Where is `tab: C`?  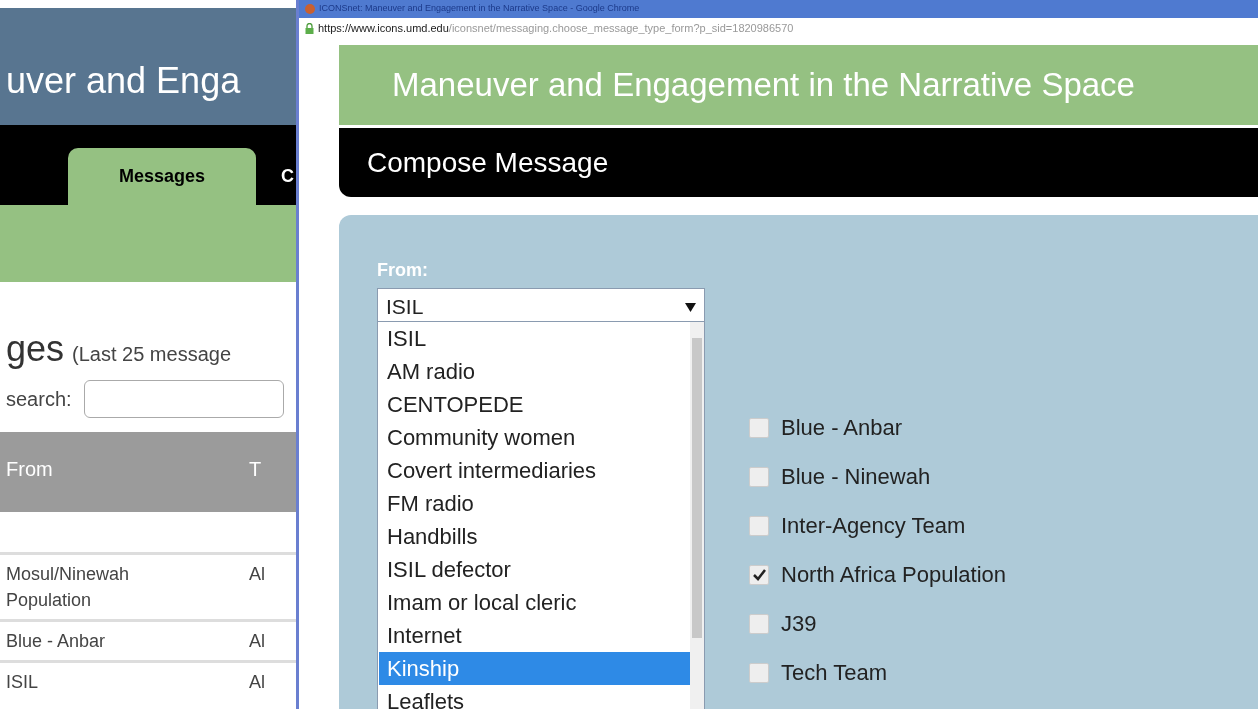 tab: C is located at coordinates (288, 176).